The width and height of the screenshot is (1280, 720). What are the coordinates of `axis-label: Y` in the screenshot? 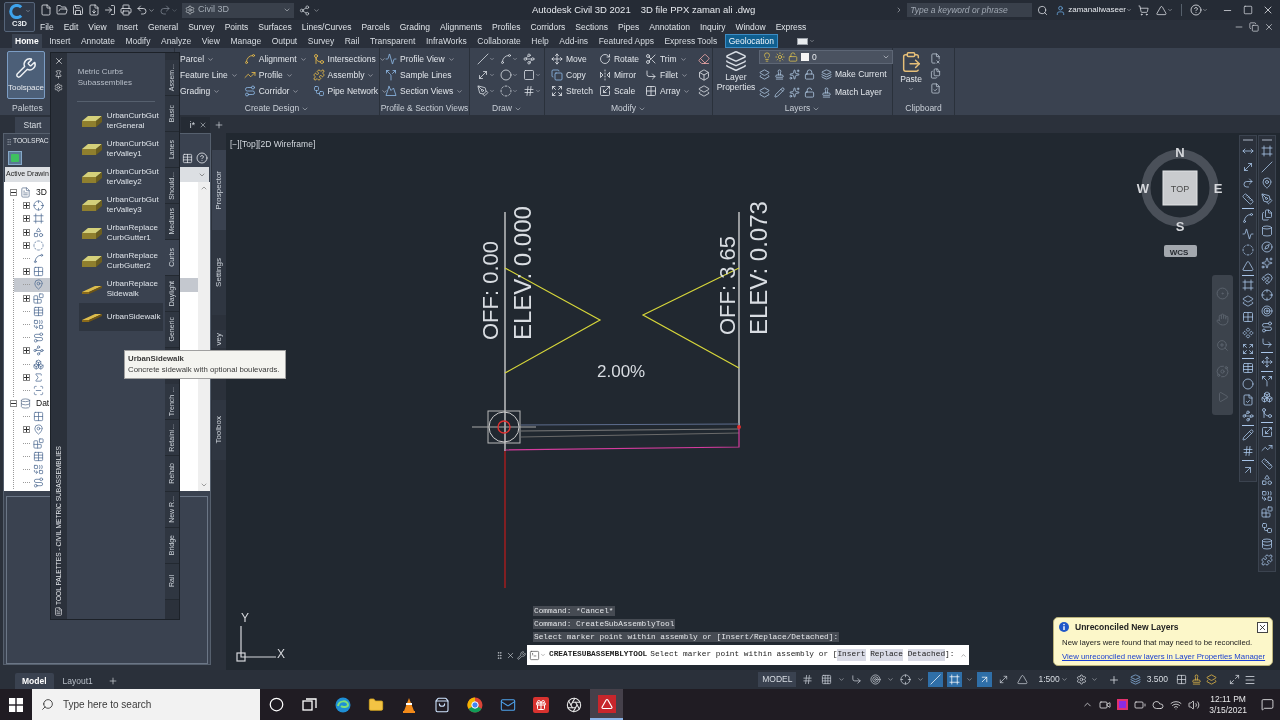 It's located at (245, 618).